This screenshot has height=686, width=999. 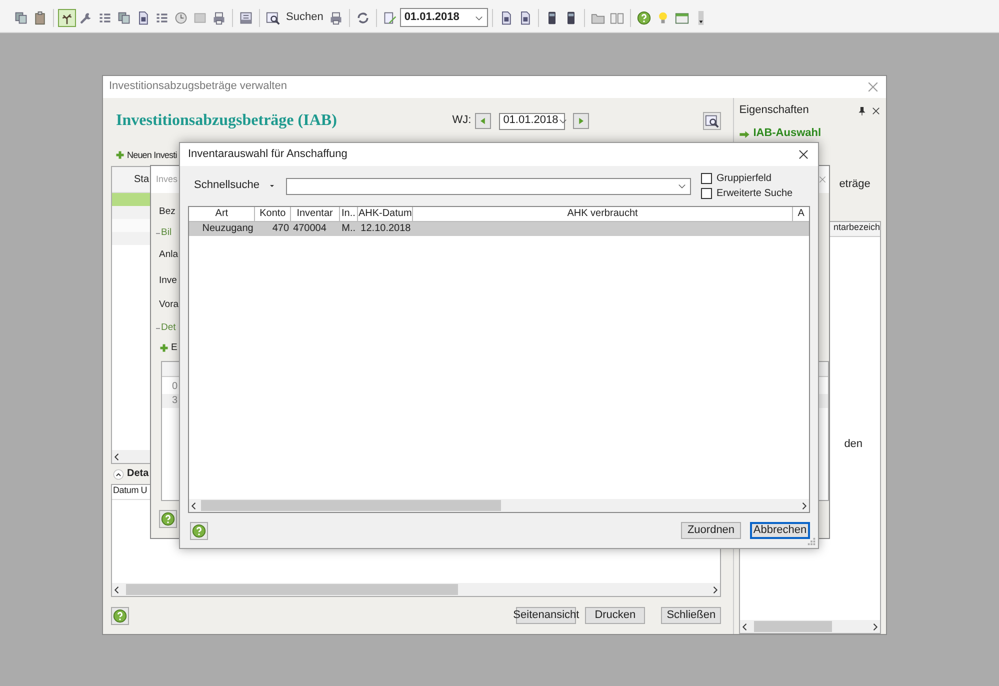 I want to click on fiscal-year-combobox: 01.01.2018, so click(x=532, y=121).